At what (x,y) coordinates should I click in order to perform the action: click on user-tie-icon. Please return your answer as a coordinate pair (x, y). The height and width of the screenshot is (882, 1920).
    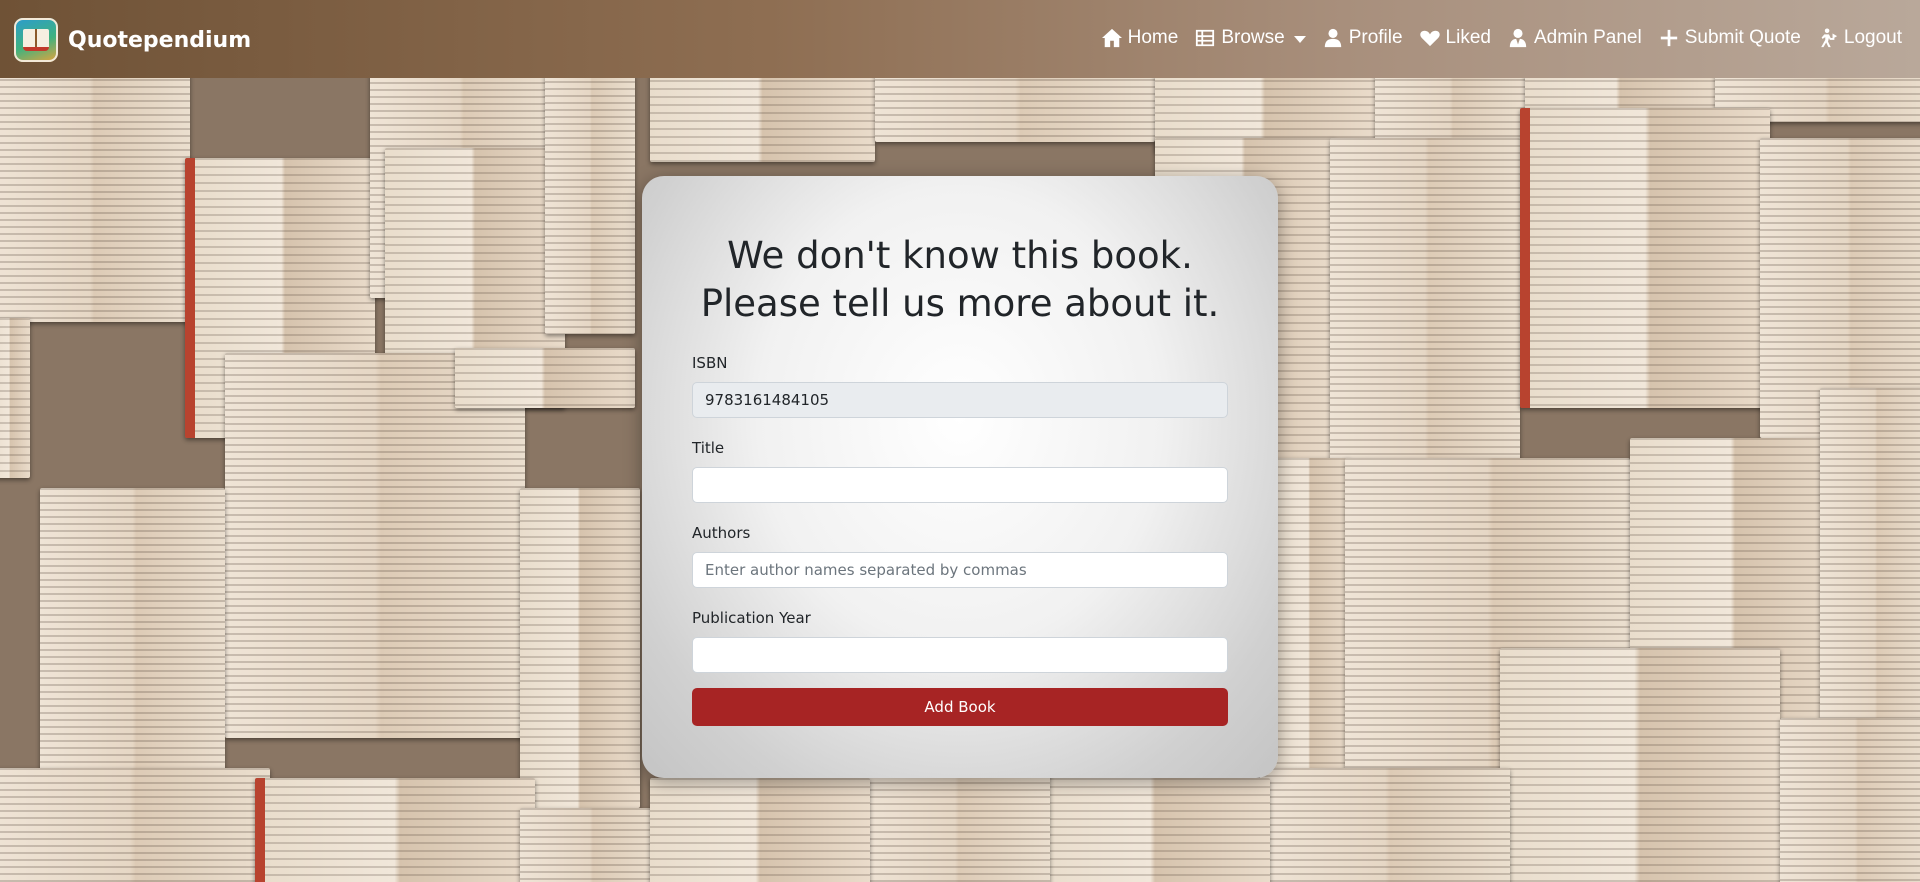
    Looking at the image, I should click on (1518, 38).